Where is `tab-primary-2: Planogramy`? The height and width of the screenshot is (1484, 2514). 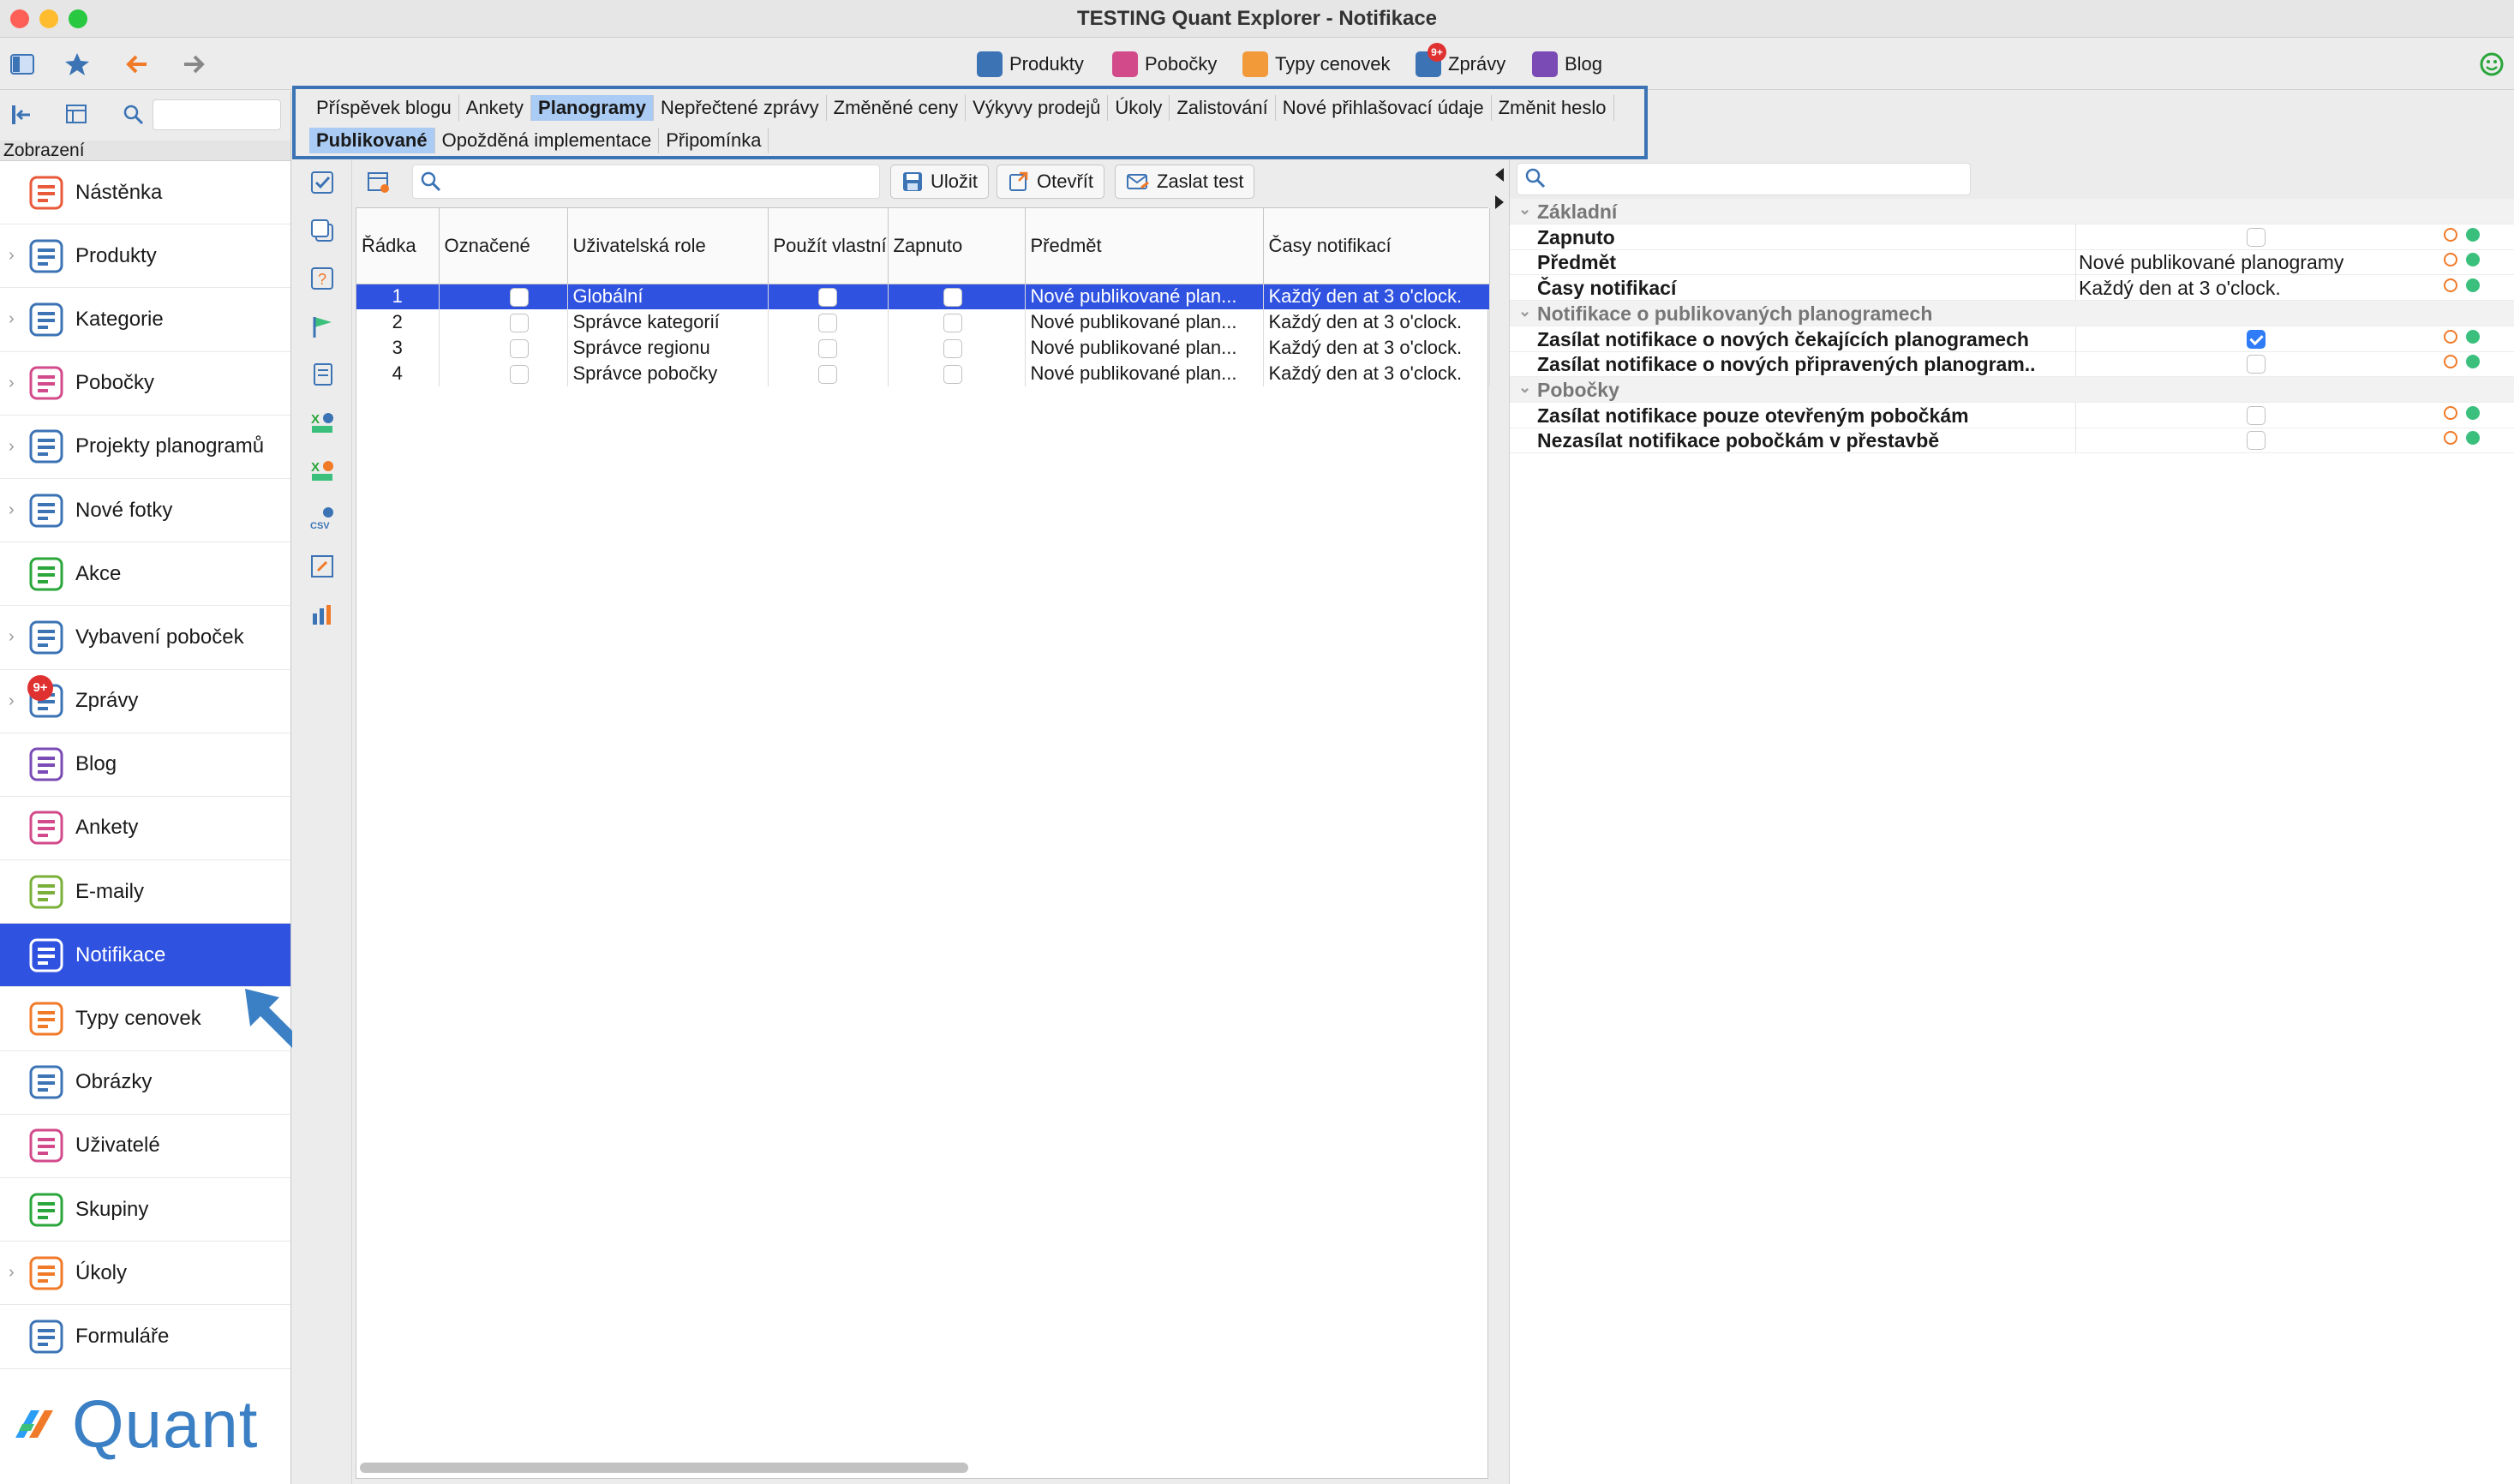 tab-primary-2: Planogramy is located at coordinates (592, 108).